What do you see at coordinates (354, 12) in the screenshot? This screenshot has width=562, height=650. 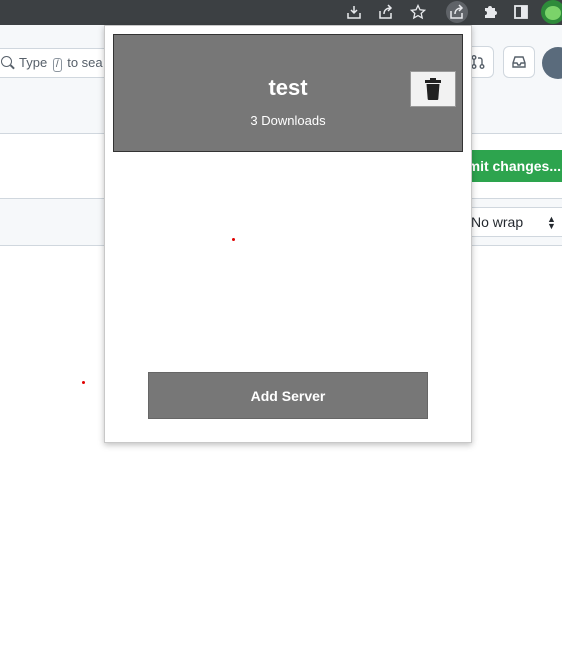 I see `download-icon` at bounding box center [354, 12].